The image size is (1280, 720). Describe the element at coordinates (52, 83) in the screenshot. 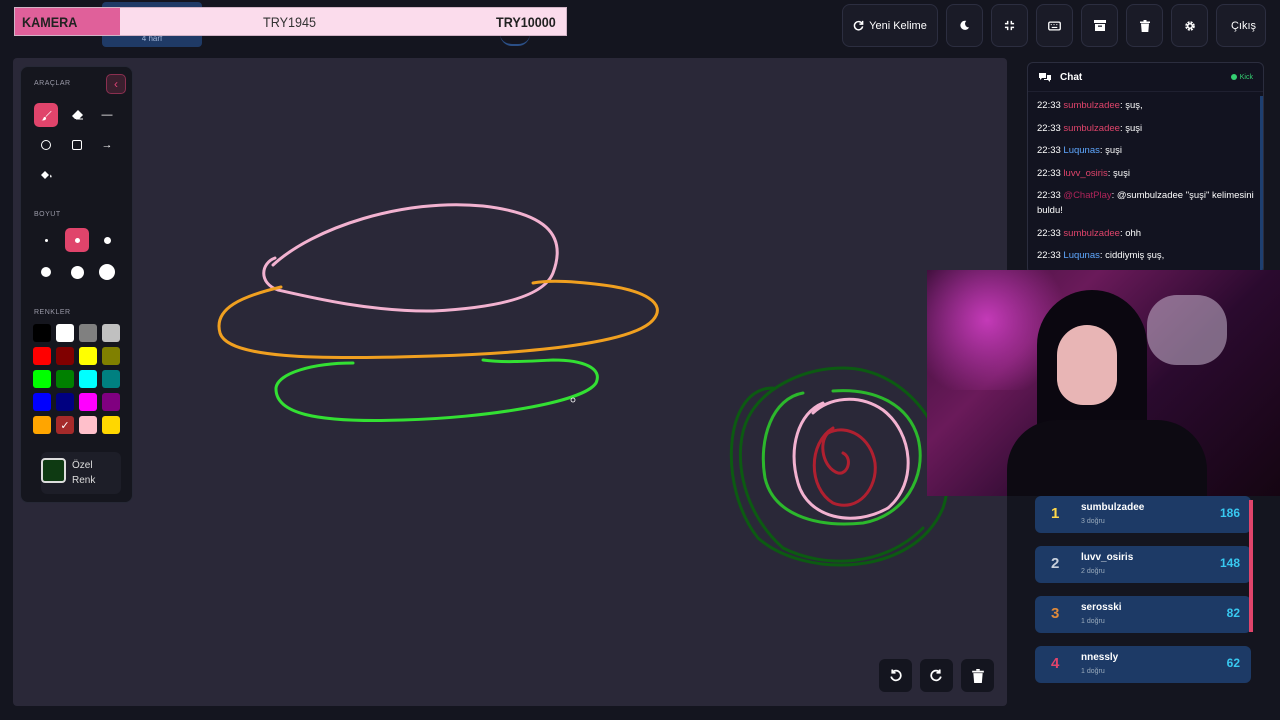

I see `tools-title: ARAÇLAR` at that location.